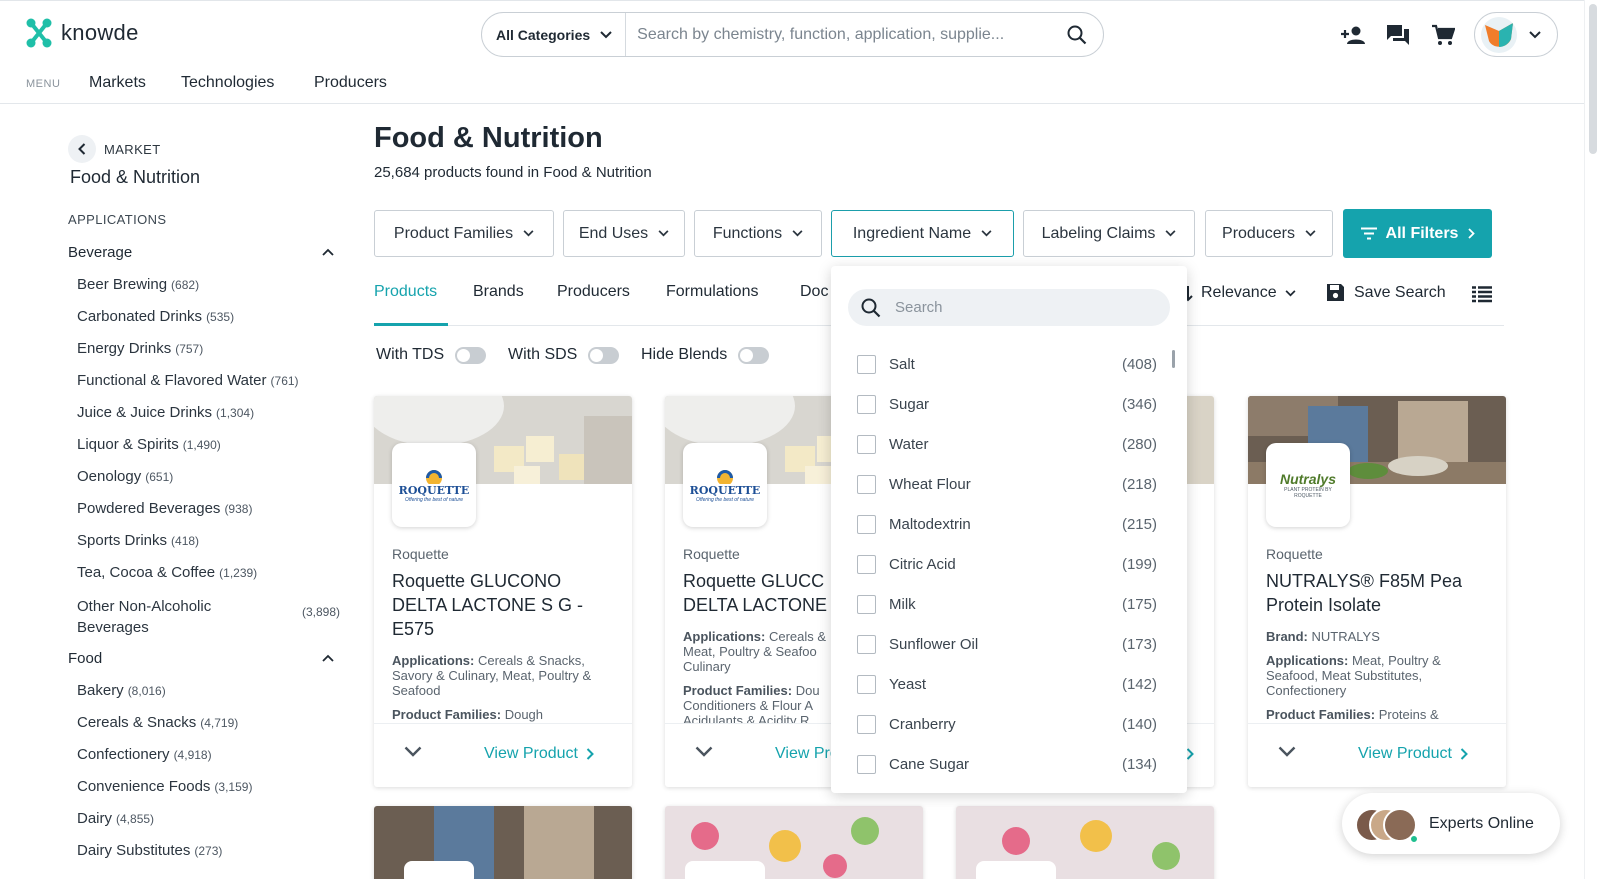 The width and height of the screenshot is (1600, 879). Describe the element at coordinates (922, 564) in the screenshot. I see `option-label: Citric Acid` at that location.